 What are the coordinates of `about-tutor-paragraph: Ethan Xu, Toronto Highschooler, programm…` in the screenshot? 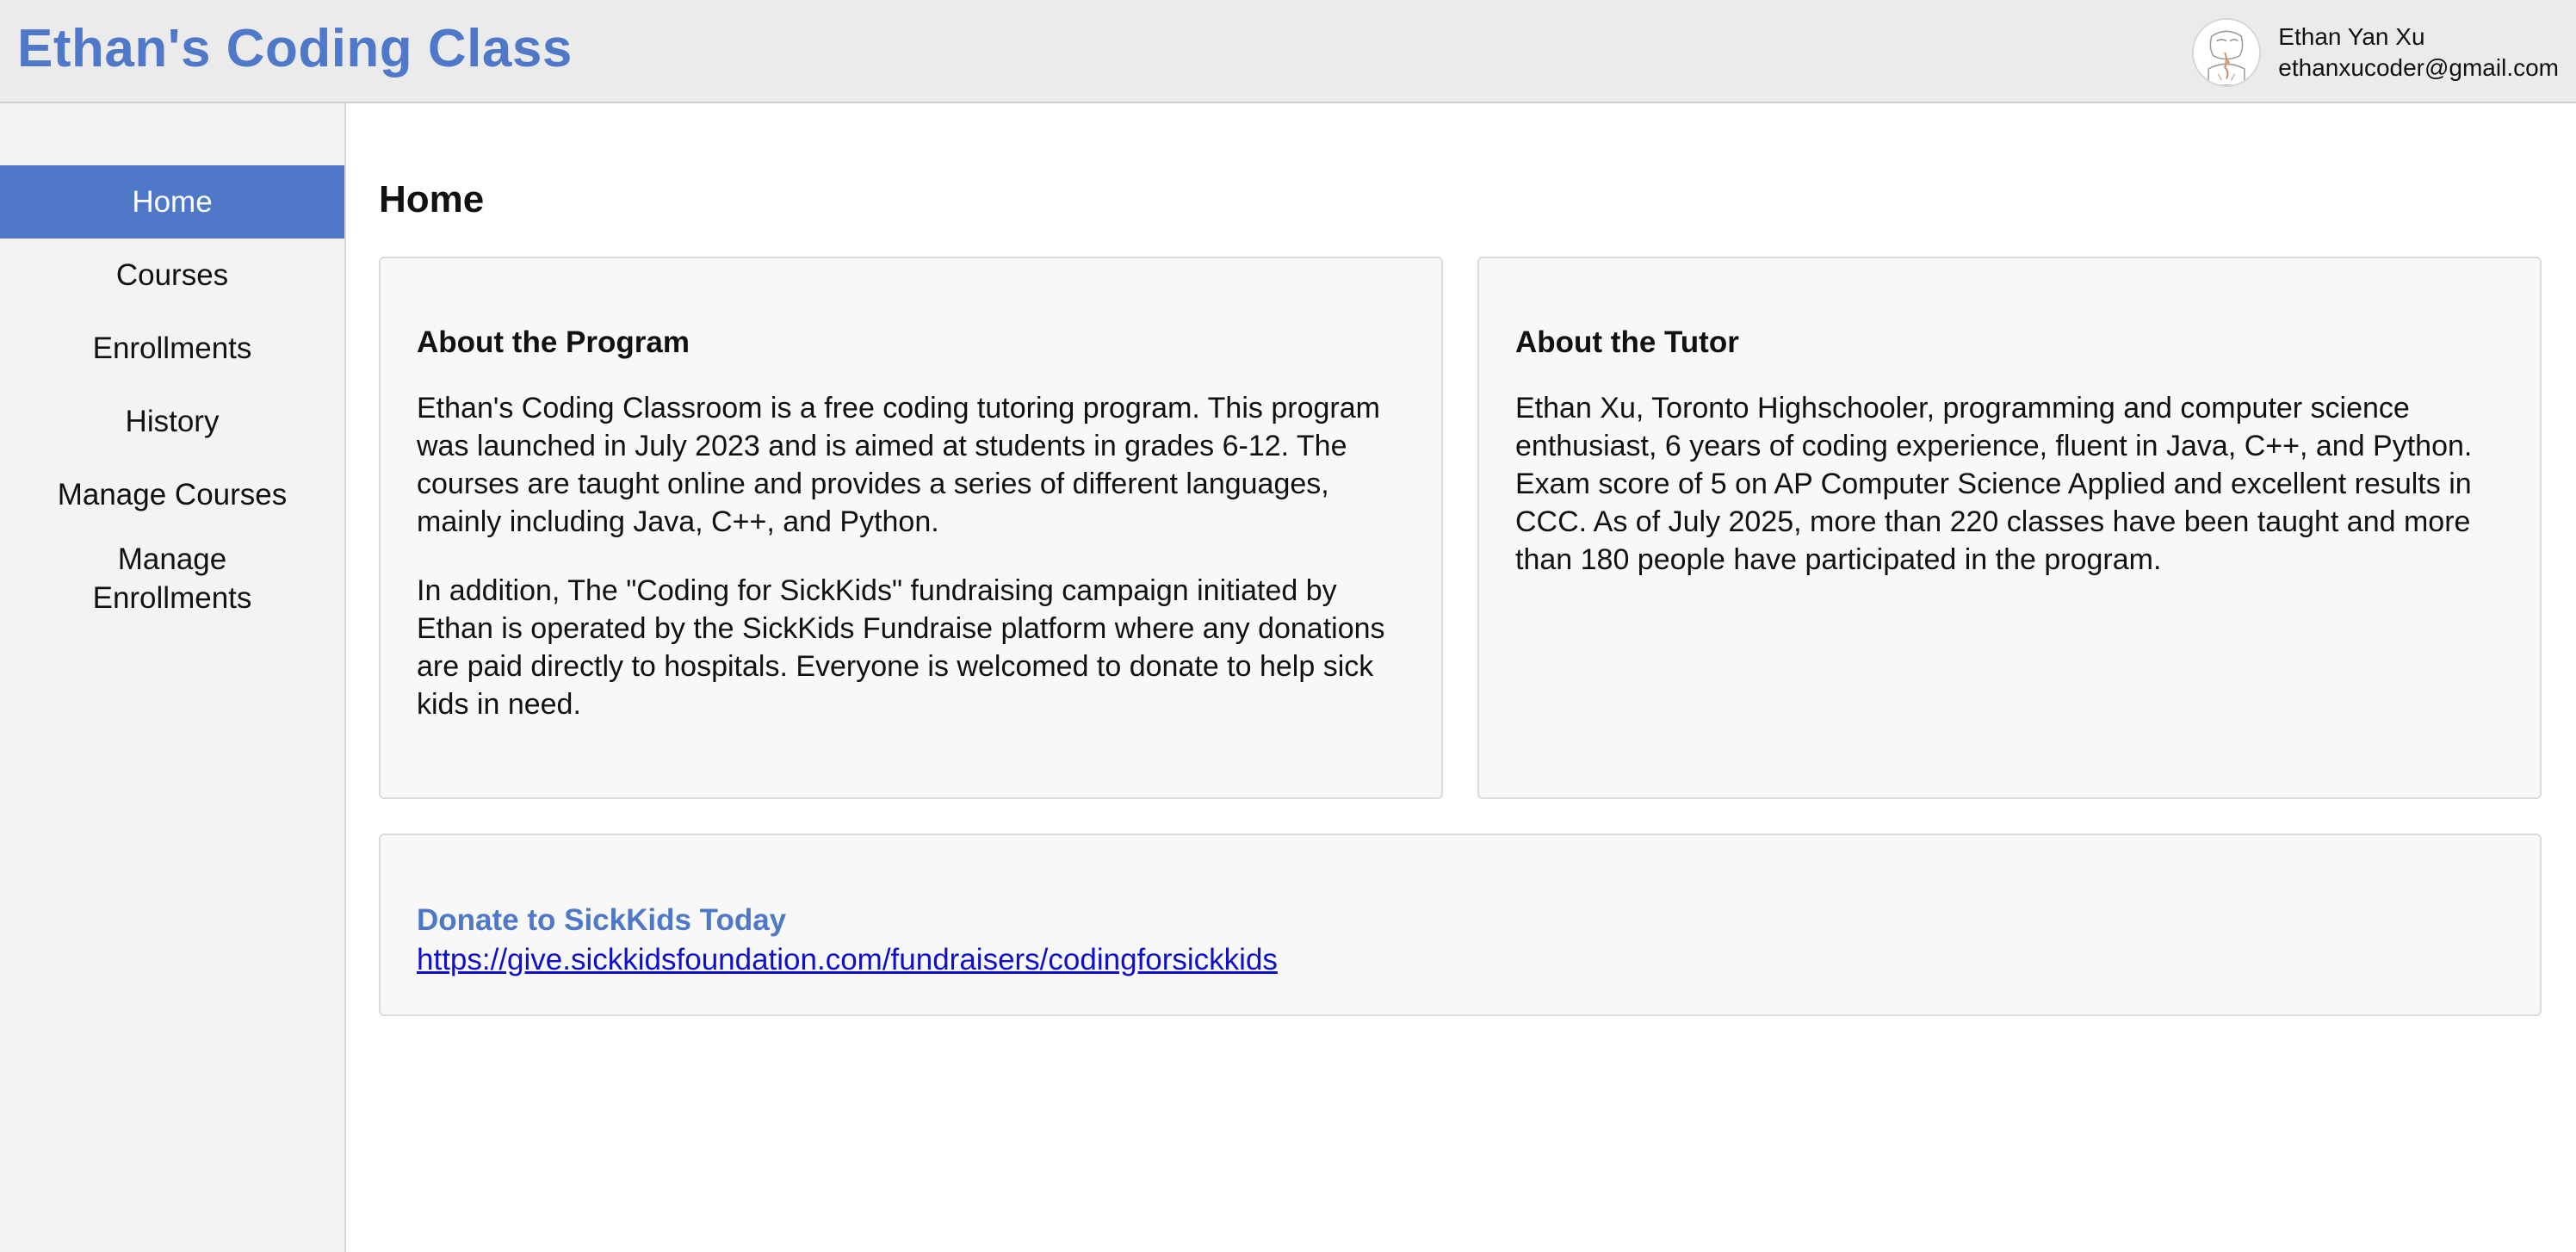 It's located at (1994, 484).